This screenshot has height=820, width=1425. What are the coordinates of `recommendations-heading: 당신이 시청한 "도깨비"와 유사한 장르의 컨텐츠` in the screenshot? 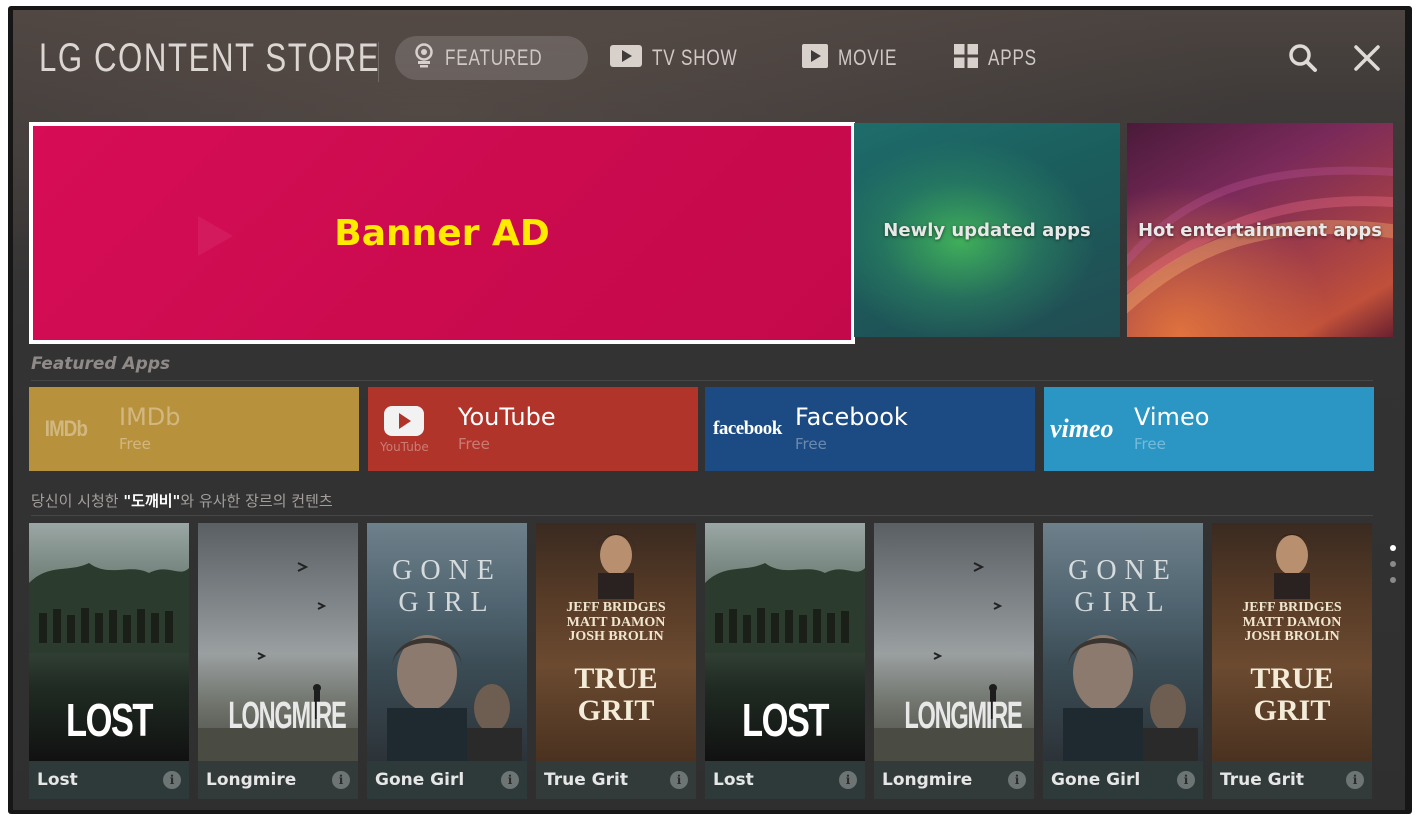 It's located at (182, 500).